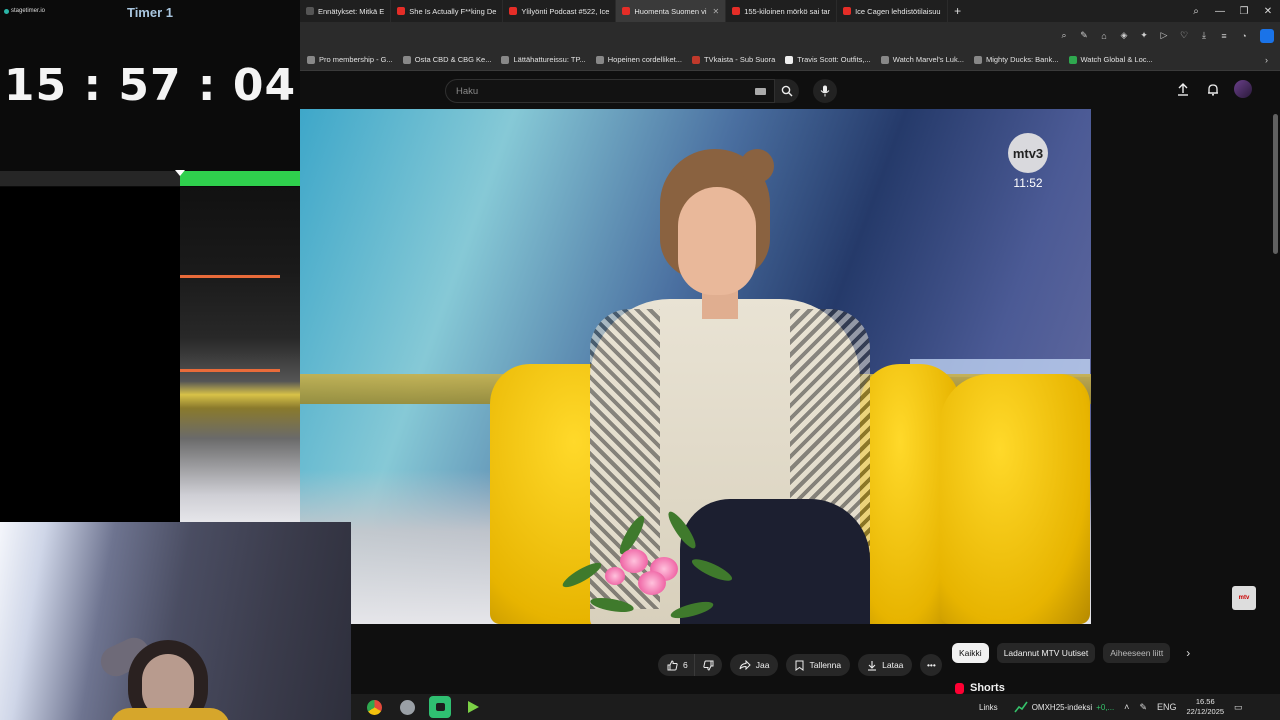  What do you see at coordinates (1244, 11) in the screenshot?
I see `restore-icon: ❐` at bounding box center [1244, 11].